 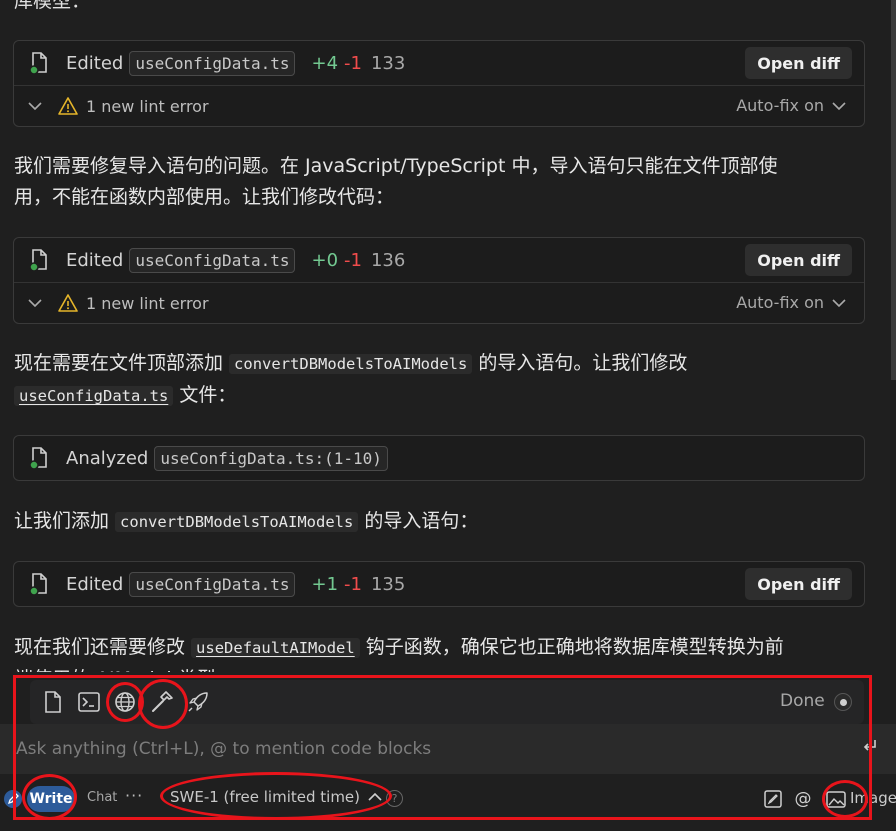 I want to click on lines-added: +1, so click(x=325, y=584).